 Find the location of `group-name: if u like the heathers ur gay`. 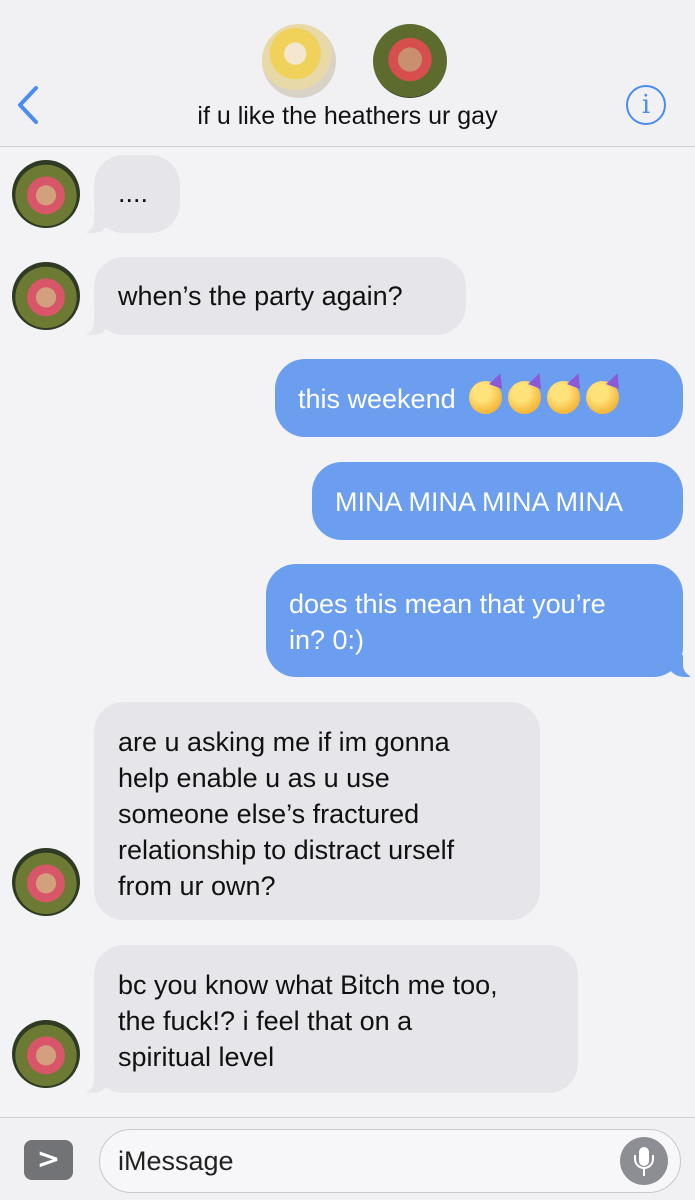

group-name: if u like the heathers ur gay is located at coordinates (347, 116).